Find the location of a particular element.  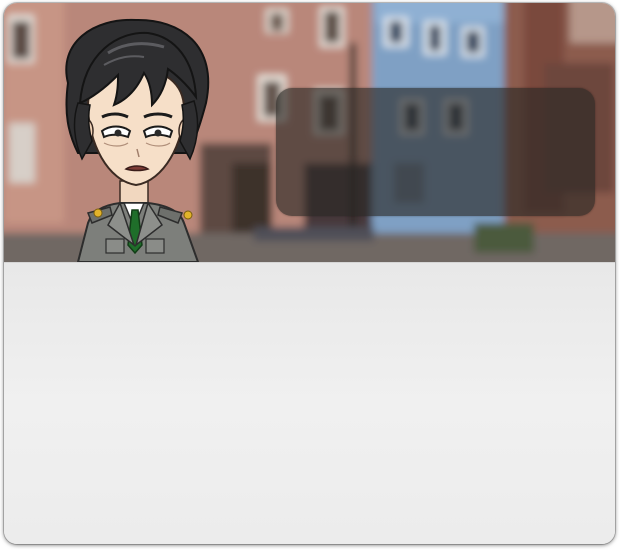

character-sprite is located at coordinates (137, 140).